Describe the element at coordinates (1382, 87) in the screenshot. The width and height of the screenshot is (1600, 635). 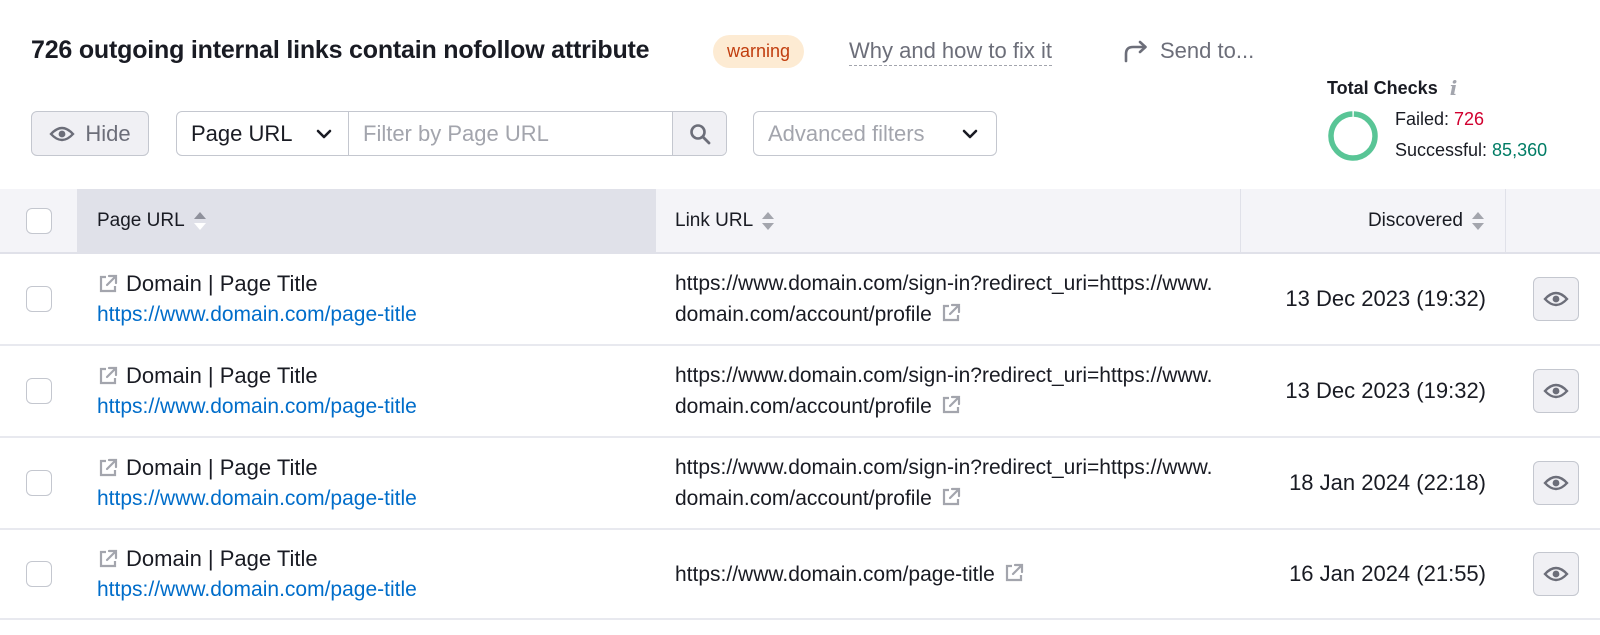
I see `total-checks-label: Total Checks` at that location.